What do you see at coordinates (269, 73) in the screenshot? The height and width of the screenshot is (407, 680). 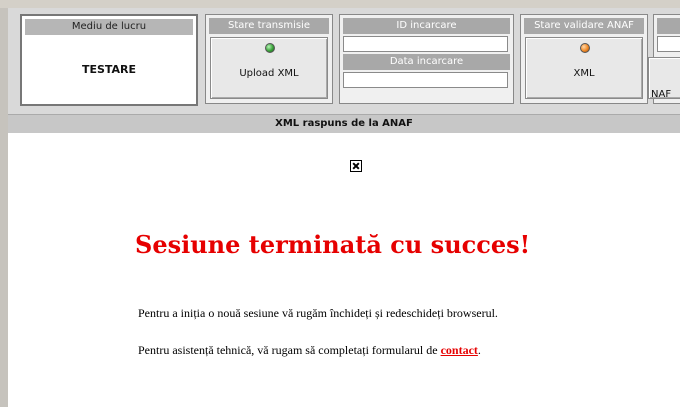 I see `upload-xml-label: Upload XML` at bounding box center [269, 73].